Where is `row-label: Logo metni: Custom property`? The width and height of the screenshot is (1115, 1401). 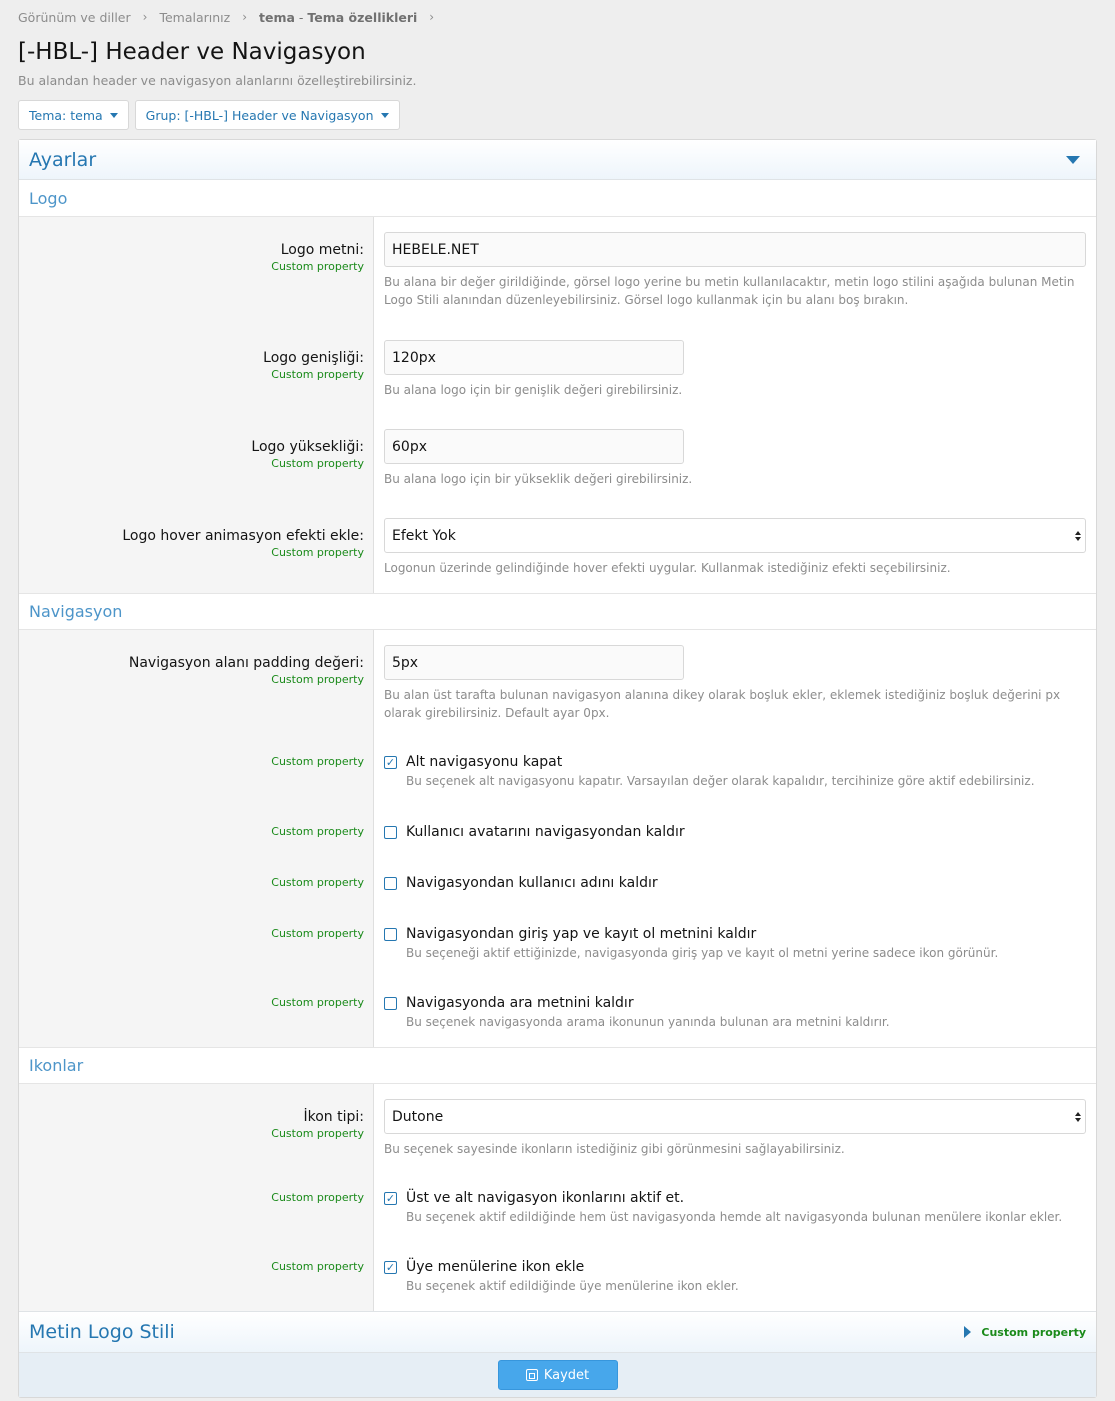
row-label: Logo metni: Custom property is located at coordinates (196, 270).